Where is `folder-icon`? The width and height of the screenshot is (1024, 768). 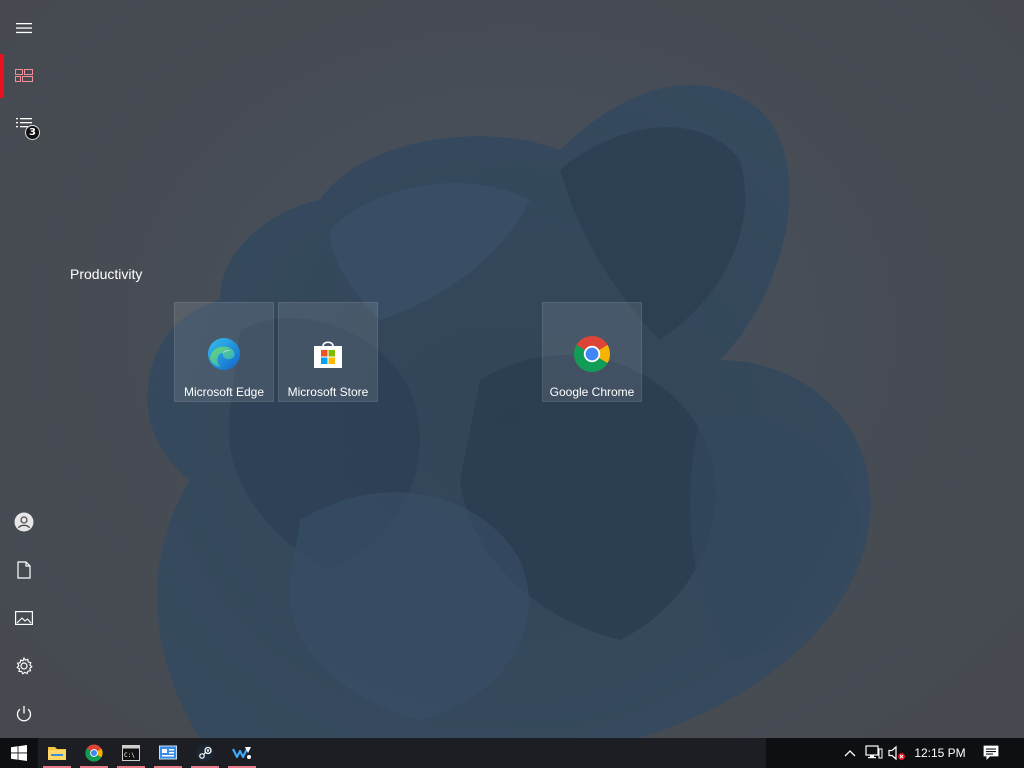 folder-icon is located at coordinates (57, 753).